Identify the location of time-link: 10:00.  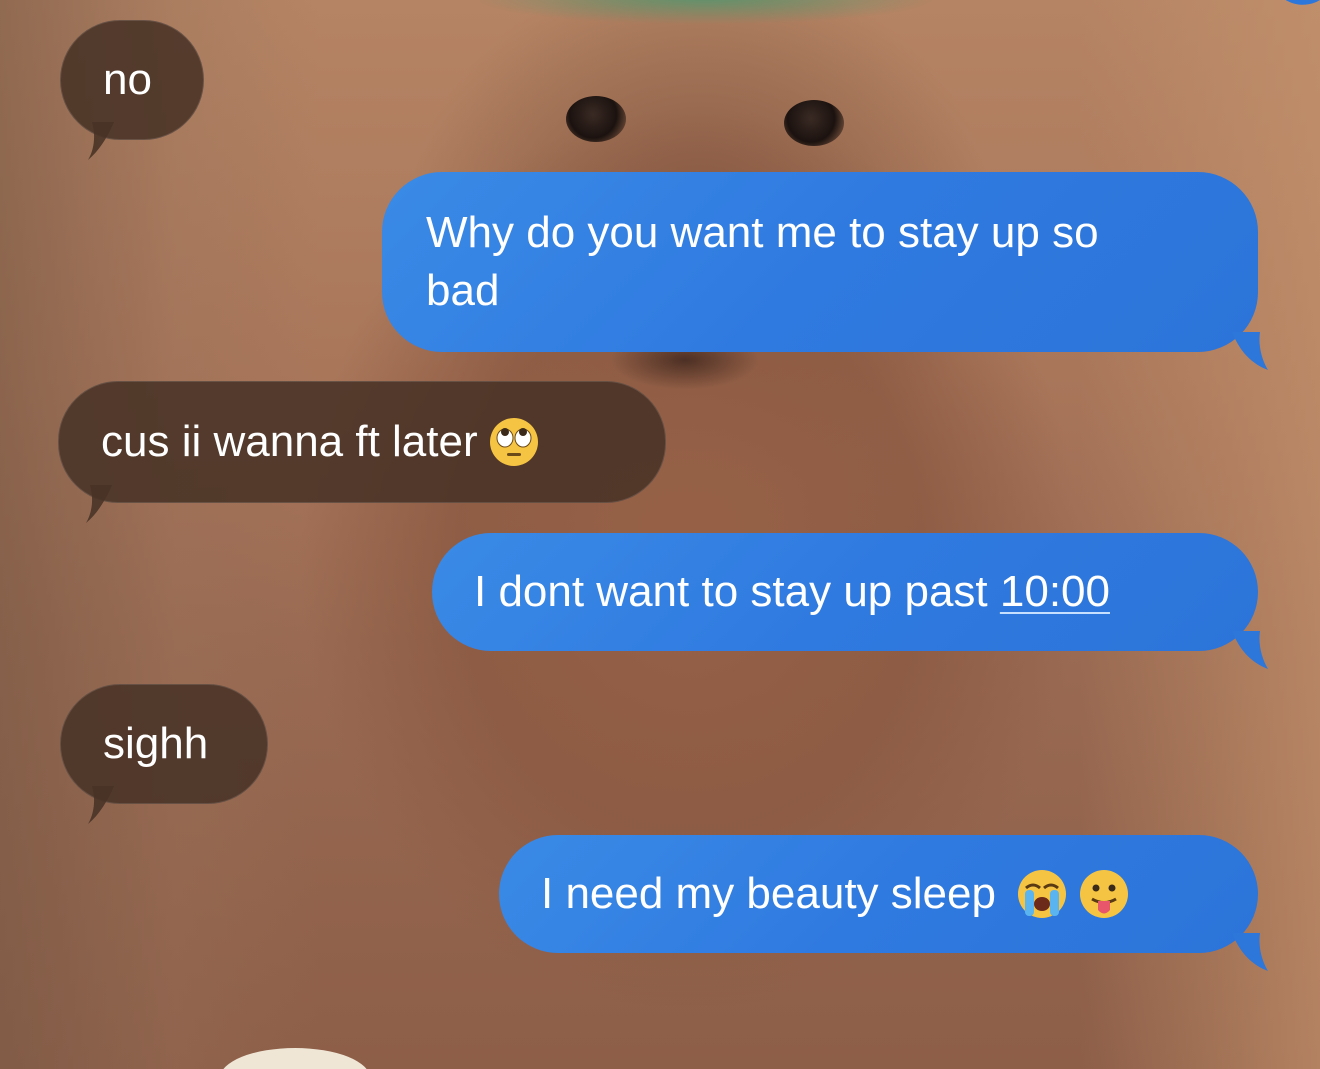
(1055, 591).